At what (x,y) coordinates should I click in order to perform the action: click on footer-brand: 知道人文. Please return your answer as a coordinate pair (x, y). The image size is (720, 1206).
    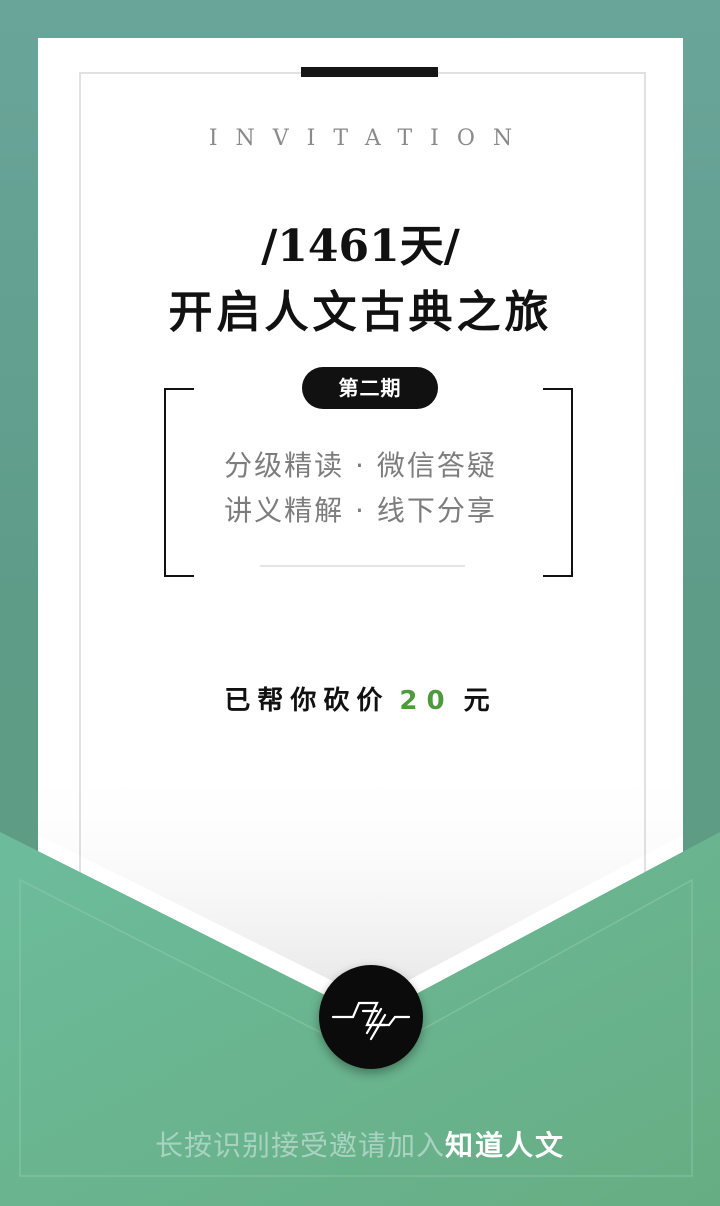
    Looking at the image, I should click on (505, 1145).